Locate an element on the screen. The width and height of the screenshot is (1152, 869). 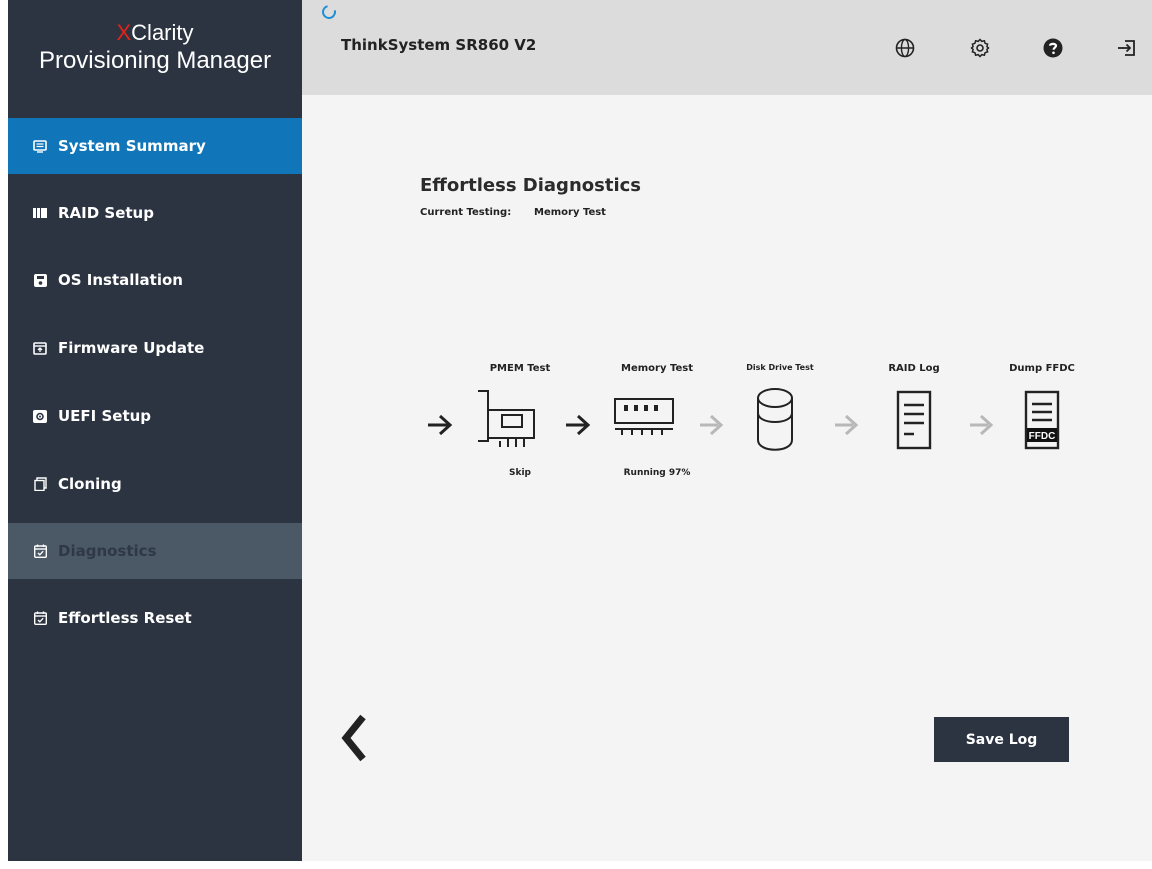
monitor-icon is located at coordinates (40, 146).